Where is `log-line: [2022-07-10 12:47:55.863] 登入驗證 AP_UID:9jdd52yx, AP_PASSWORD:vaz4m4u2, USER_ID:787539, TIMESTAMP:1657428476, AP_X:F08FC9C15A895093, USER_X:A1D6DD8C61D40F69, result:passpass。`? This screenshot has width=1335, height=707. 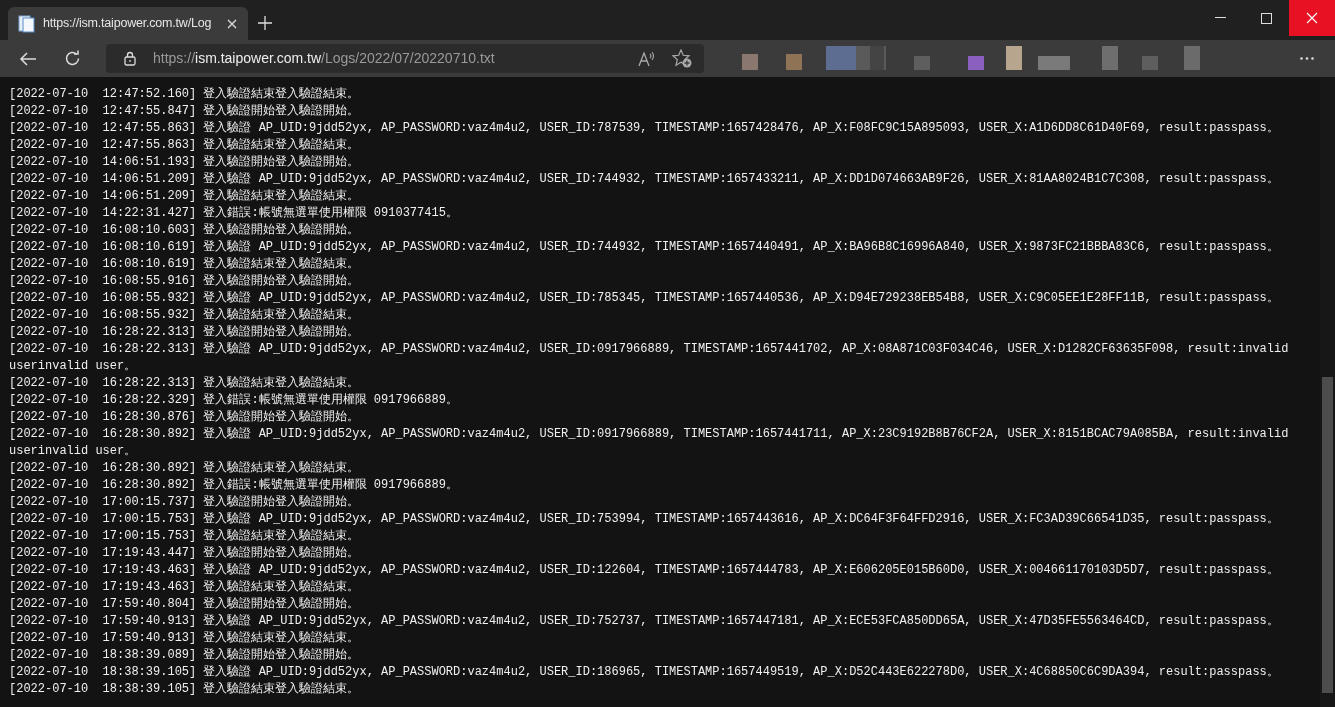
log-line: [2022-07-10 12:47:55.863] 登入驗證 AP_UID:9jdd52yx, AP_PASSWORD:vaz4m4u2, USER_ID:787539, TIMESTAMP:1657428476, AP_X:F08FC9C15A895093, USER_X:A1D6DD8C61D40F69, result:passpass。 is located at coordinates (644, 128).